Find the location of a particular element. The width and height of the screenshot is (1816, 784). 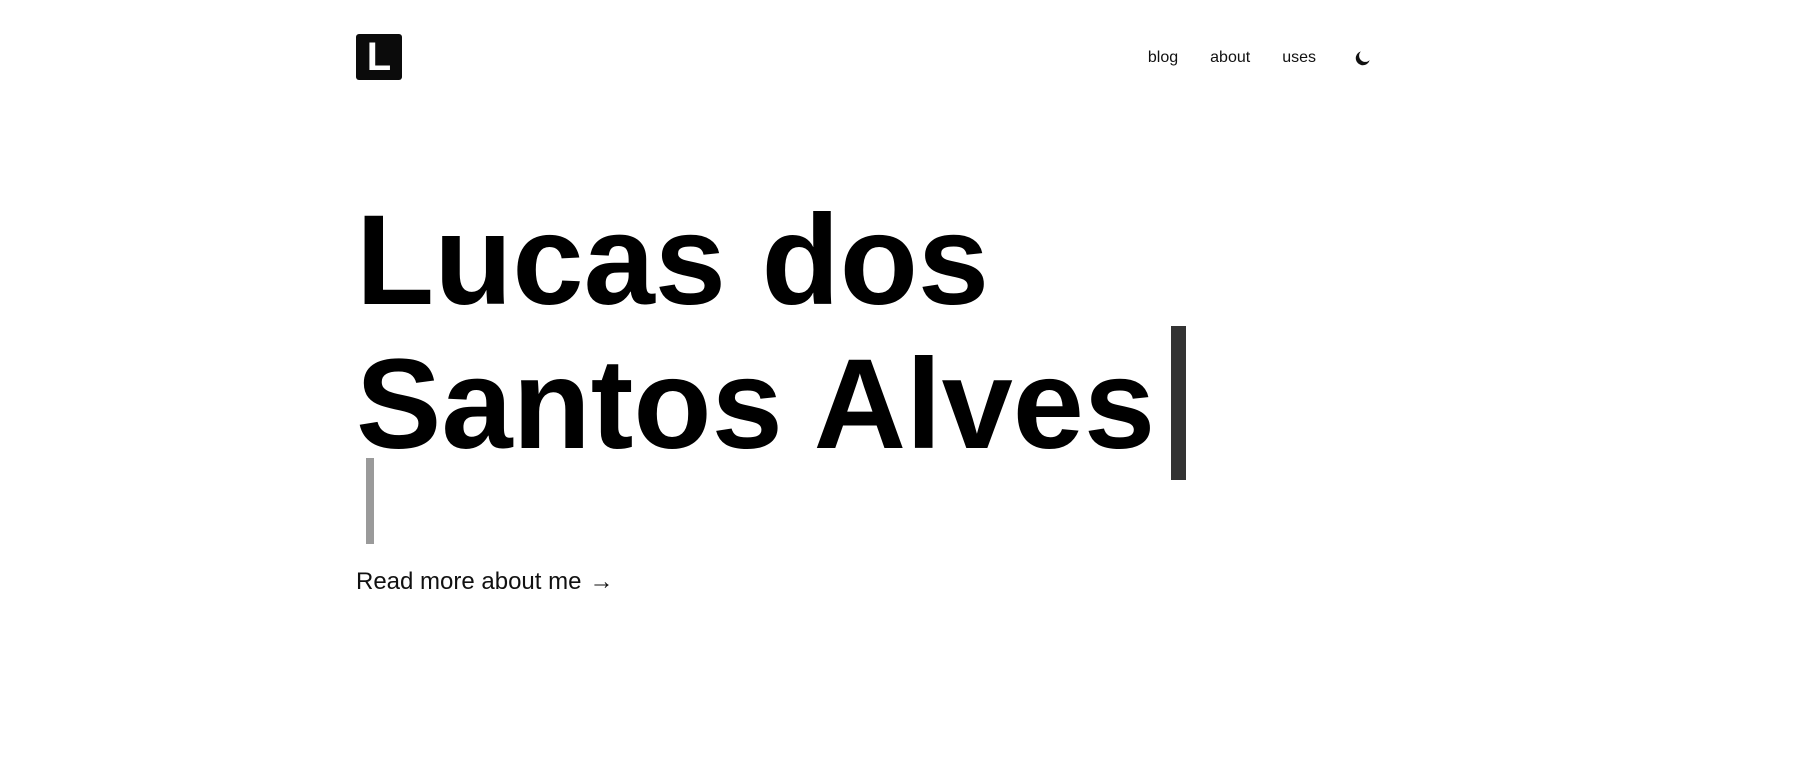

theme-toggle-button is located at coordinates (1363, 58).